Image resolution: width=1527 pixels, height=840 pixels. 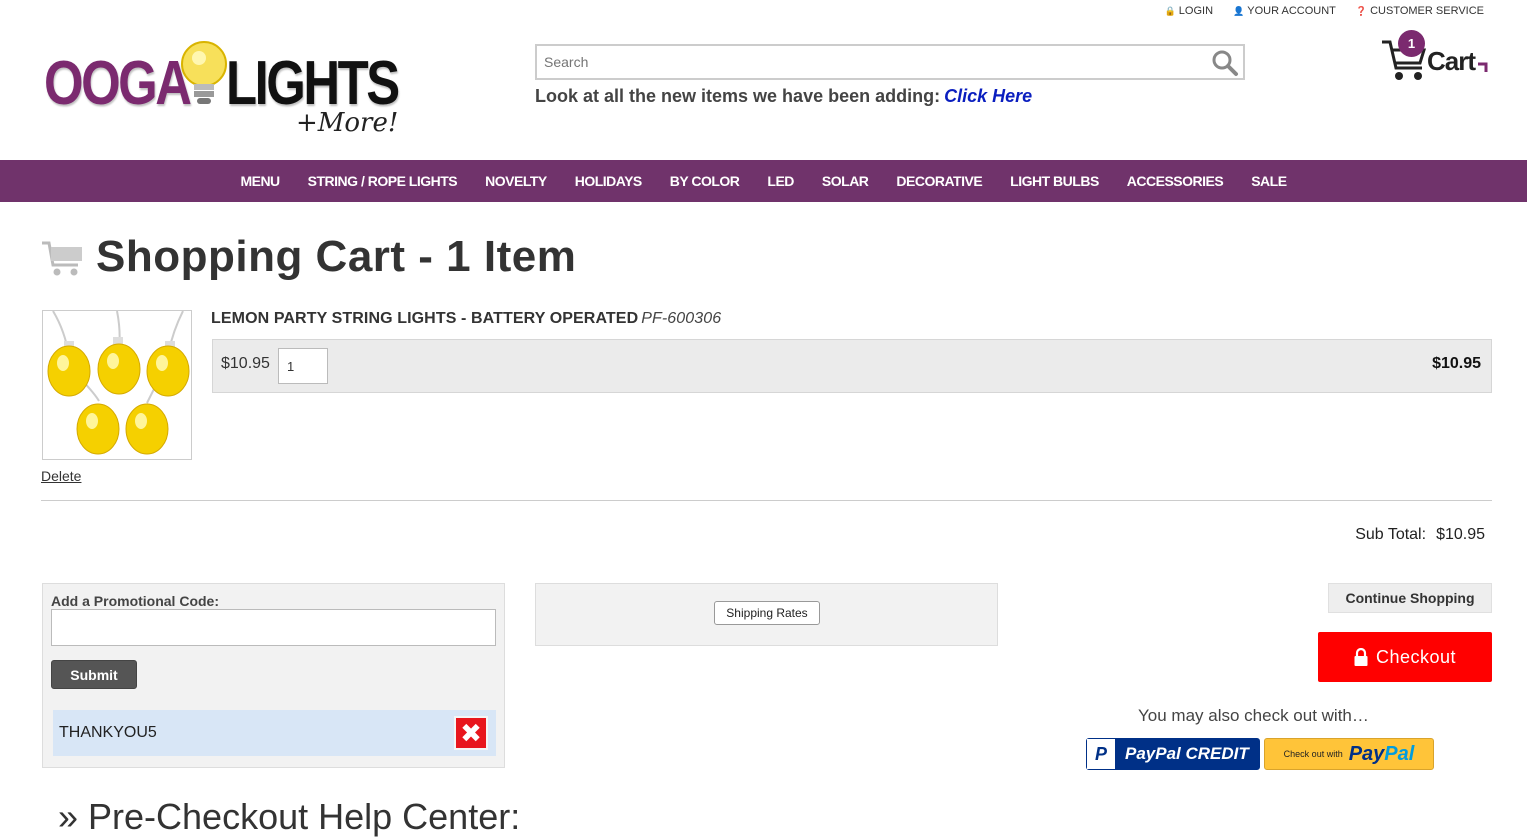 What do you see at coordinates (705, 181) in the screenshot?
I see `nav-by-color: BY COLOR` at bounding box center [705, 181].